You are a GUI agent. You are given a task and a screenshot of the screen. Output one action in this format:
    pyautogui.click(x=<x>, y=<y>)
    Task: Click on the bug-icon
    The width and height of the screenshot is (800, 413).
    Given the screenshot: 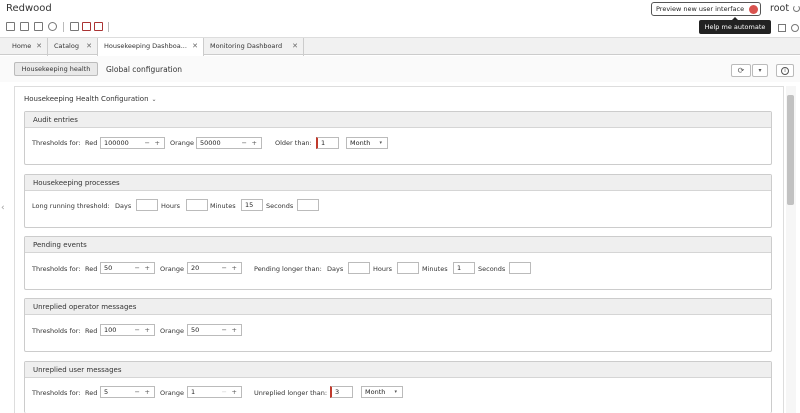 What is the action you would take?
    pyautogui.click(x=86, y=26)
    